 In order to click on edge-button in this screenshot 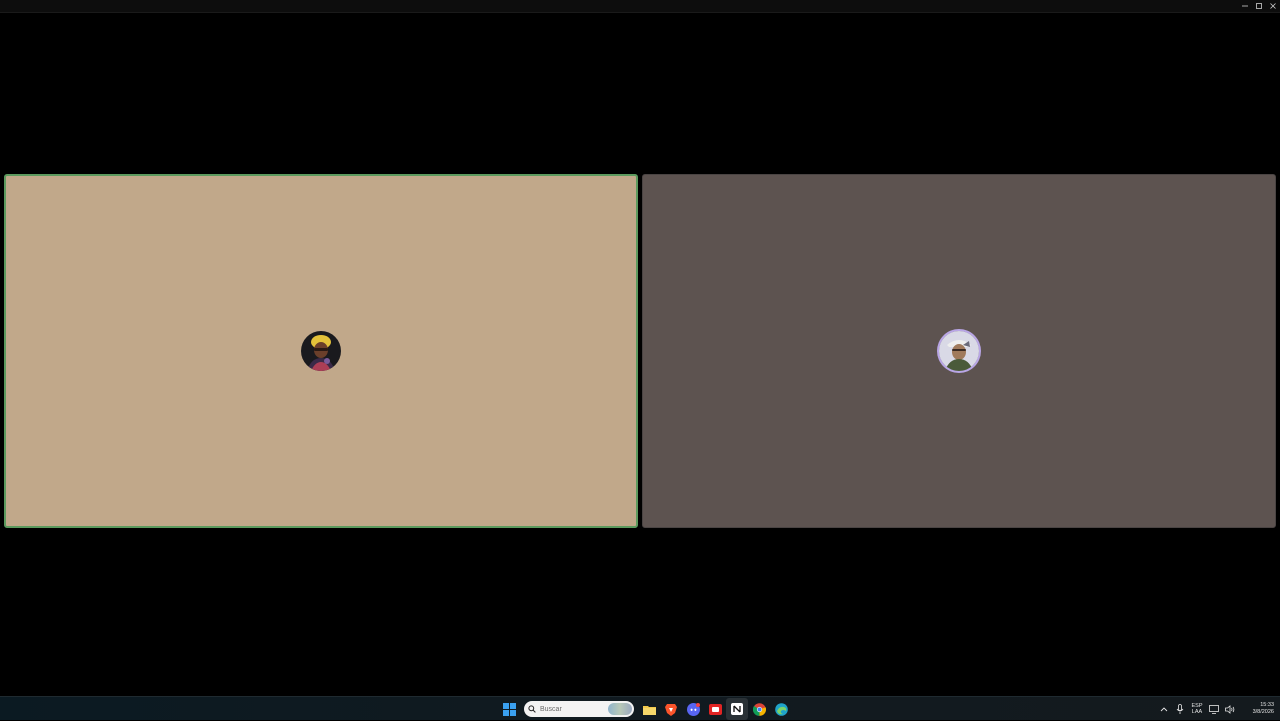, I will do `click(781, 709)`.